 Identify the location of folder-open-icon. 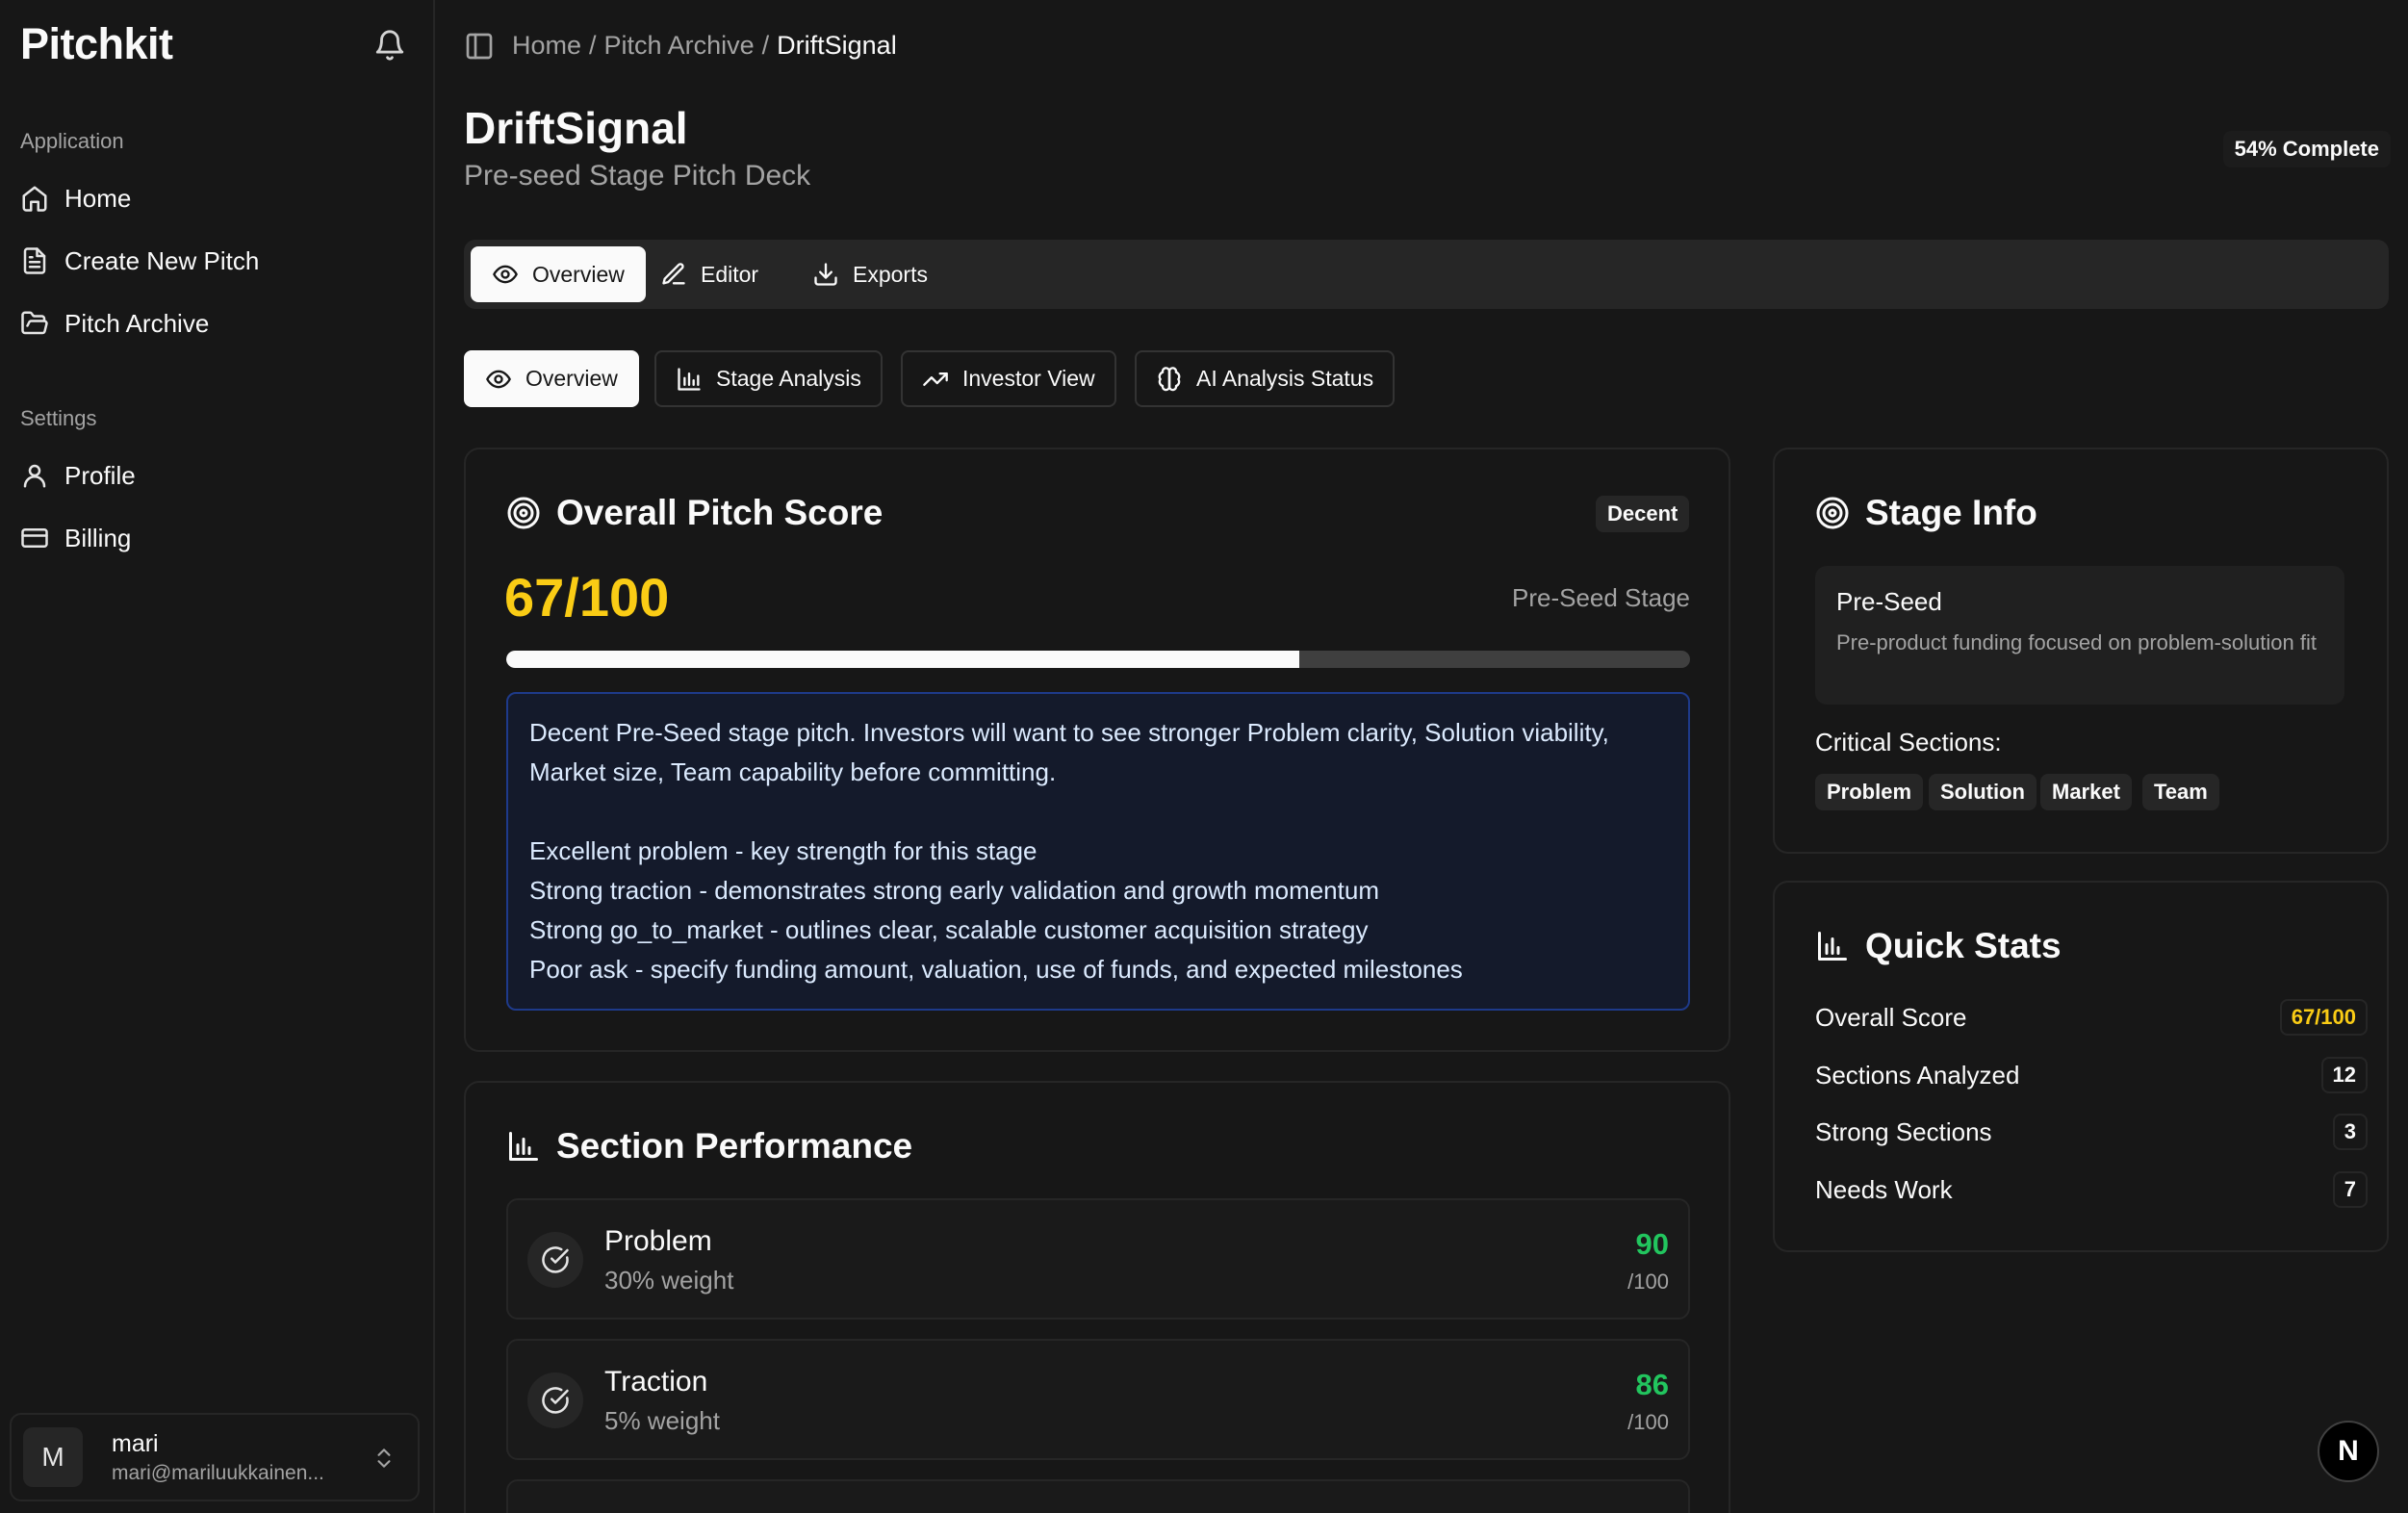
(34, 323).